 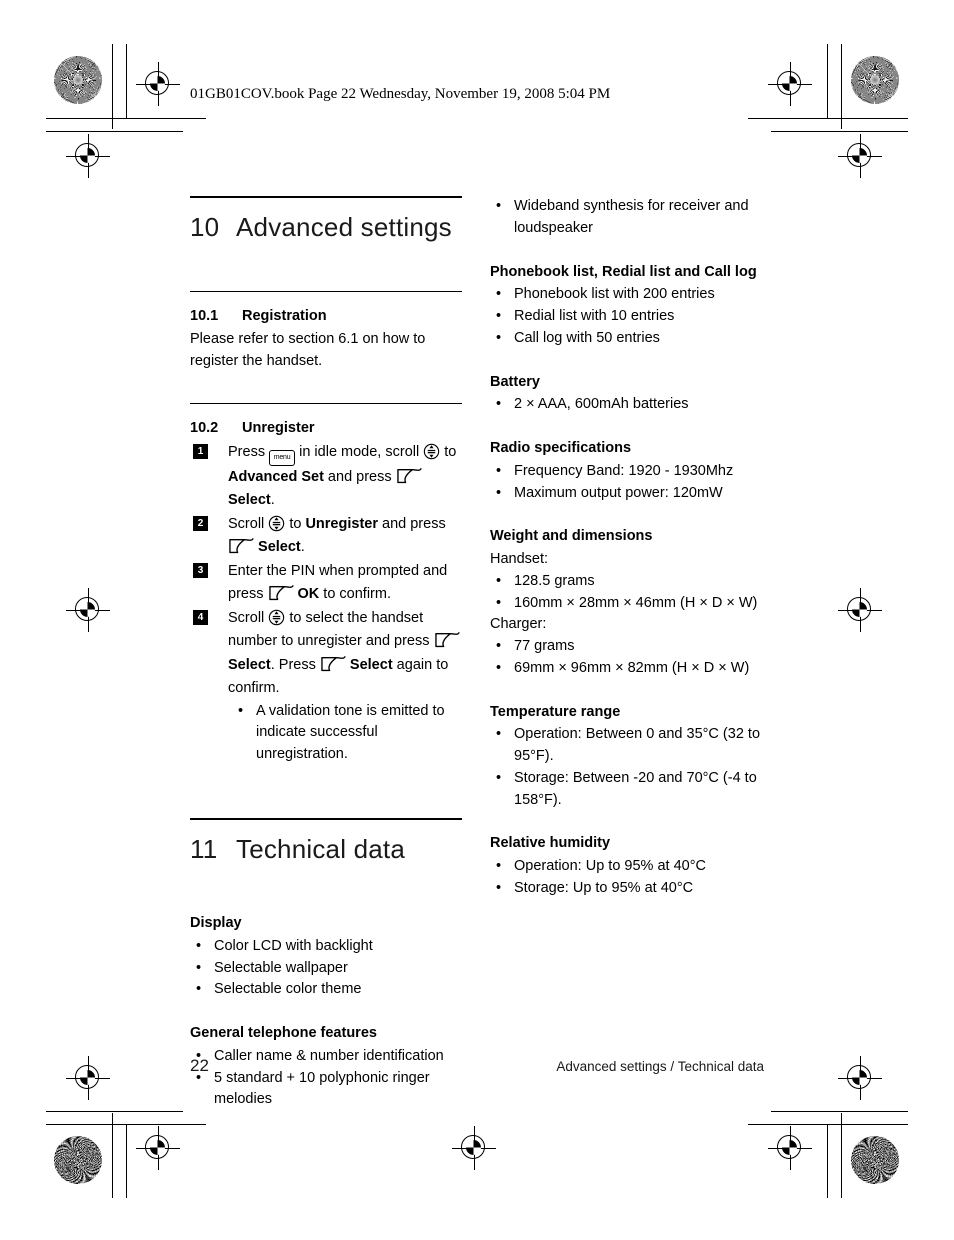 What do you see at coordinates (626, 647) in the screenshot?
I see `list-item: 77 grams` at bounding box center [626, 647].